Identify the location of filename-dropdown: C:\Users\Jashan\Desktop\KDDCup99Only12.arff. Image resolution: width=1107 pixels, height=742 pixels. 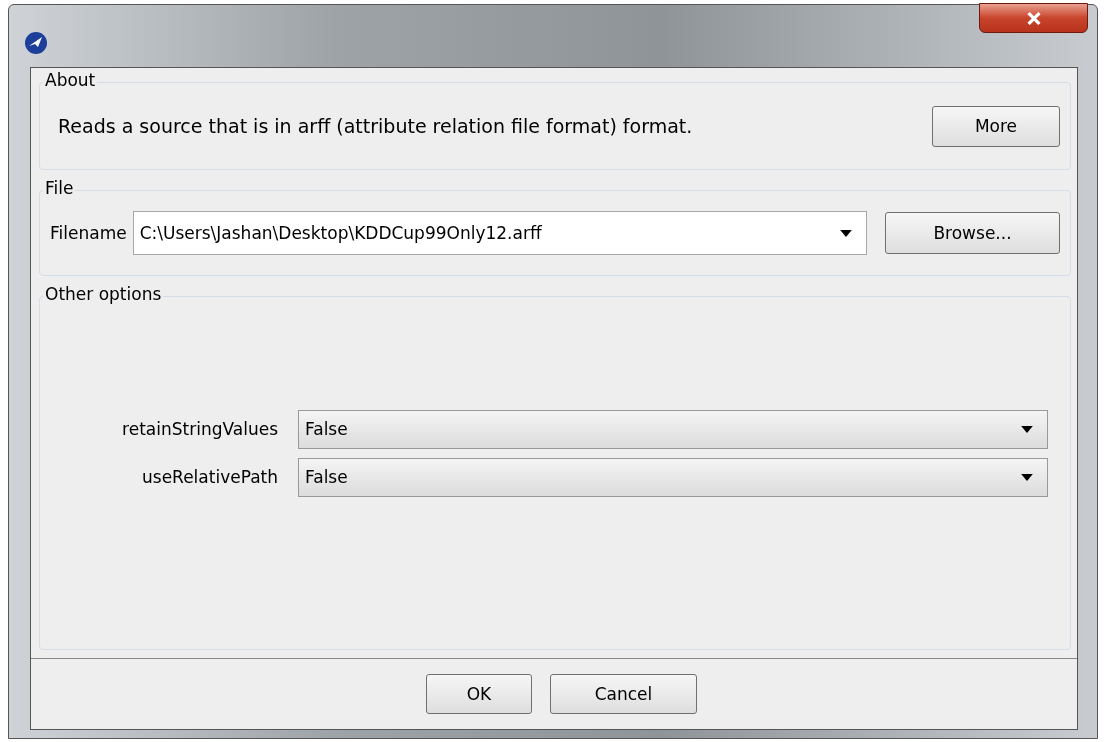
(499, 233).